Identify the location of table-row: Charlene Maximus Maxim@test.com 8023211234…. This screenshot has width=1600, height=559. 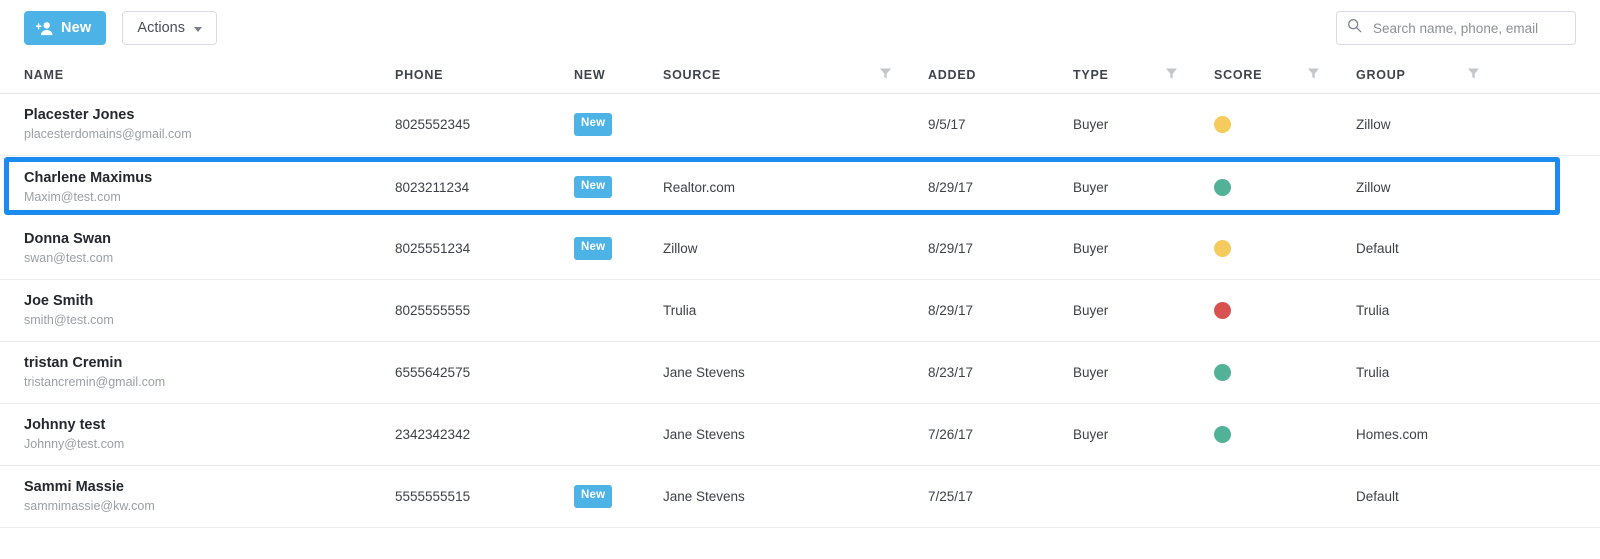
(800, 187).